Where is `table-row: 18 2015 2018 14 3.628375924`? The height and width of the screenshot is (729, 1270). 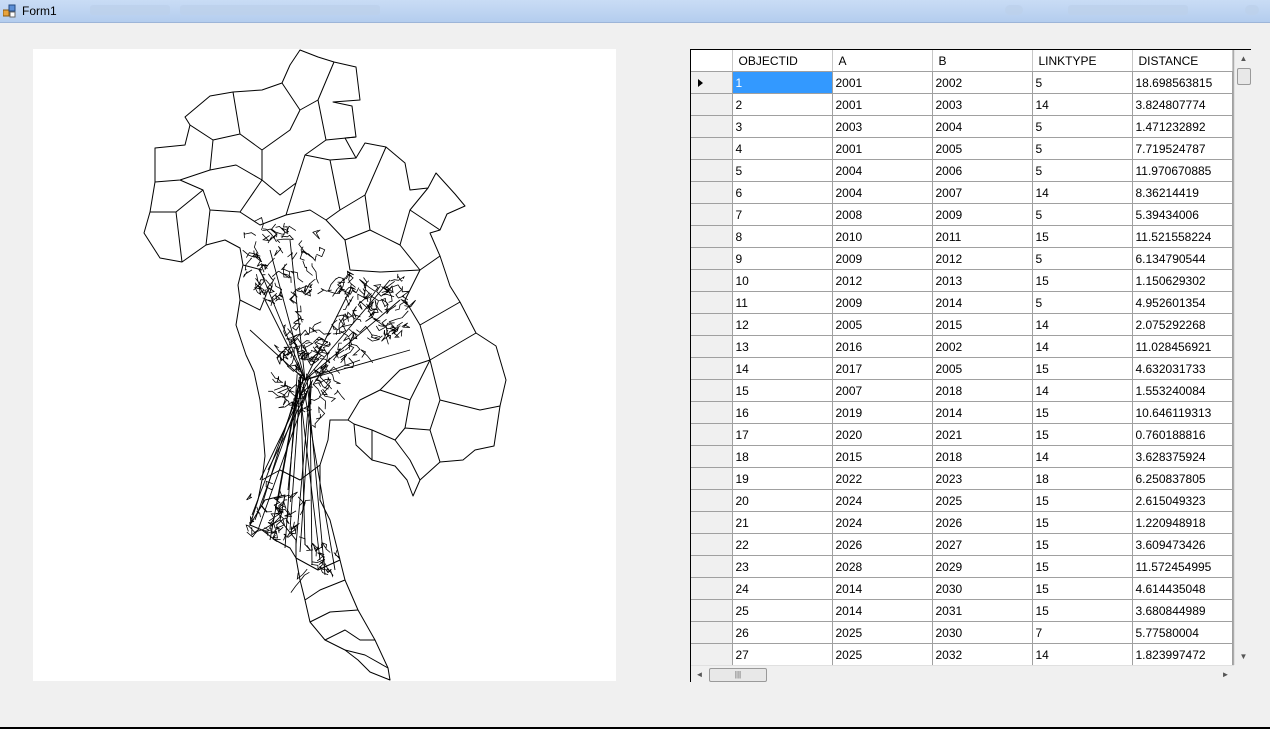
table-row: 18 2015 2018 14 3.628375924 is located at coordinates (962, 456).